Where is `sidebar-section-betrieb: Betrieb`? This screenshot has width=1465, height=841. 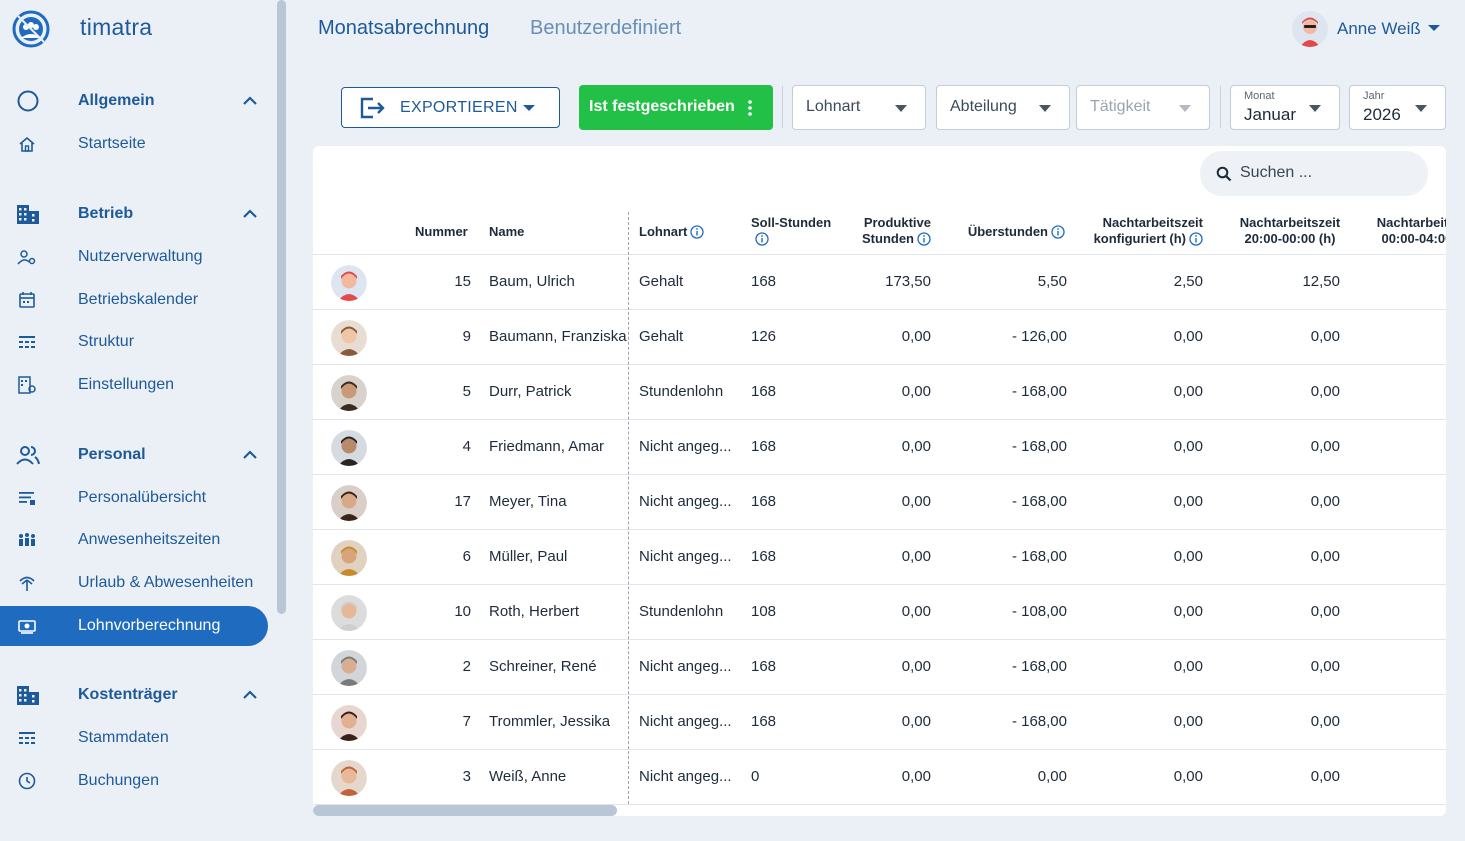
sidebar-section-betrieb: Betrieb is located at coordinates (135, 214).